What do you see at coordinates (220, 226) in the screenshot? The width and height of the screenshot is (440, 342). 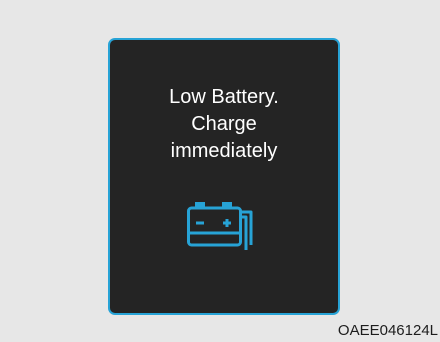 I see `battery-warning-icon` at bounding box center [220, 226].